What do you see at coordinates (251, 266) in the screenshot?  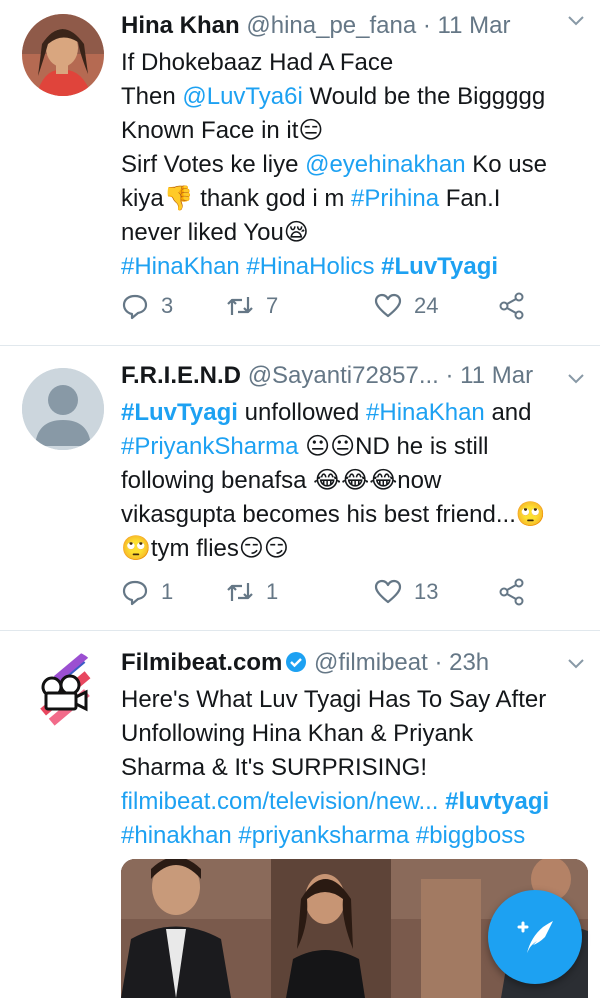 I see `hashtag-link: #HinaKhan #HinaHolics` at bounding box center [251, 266].